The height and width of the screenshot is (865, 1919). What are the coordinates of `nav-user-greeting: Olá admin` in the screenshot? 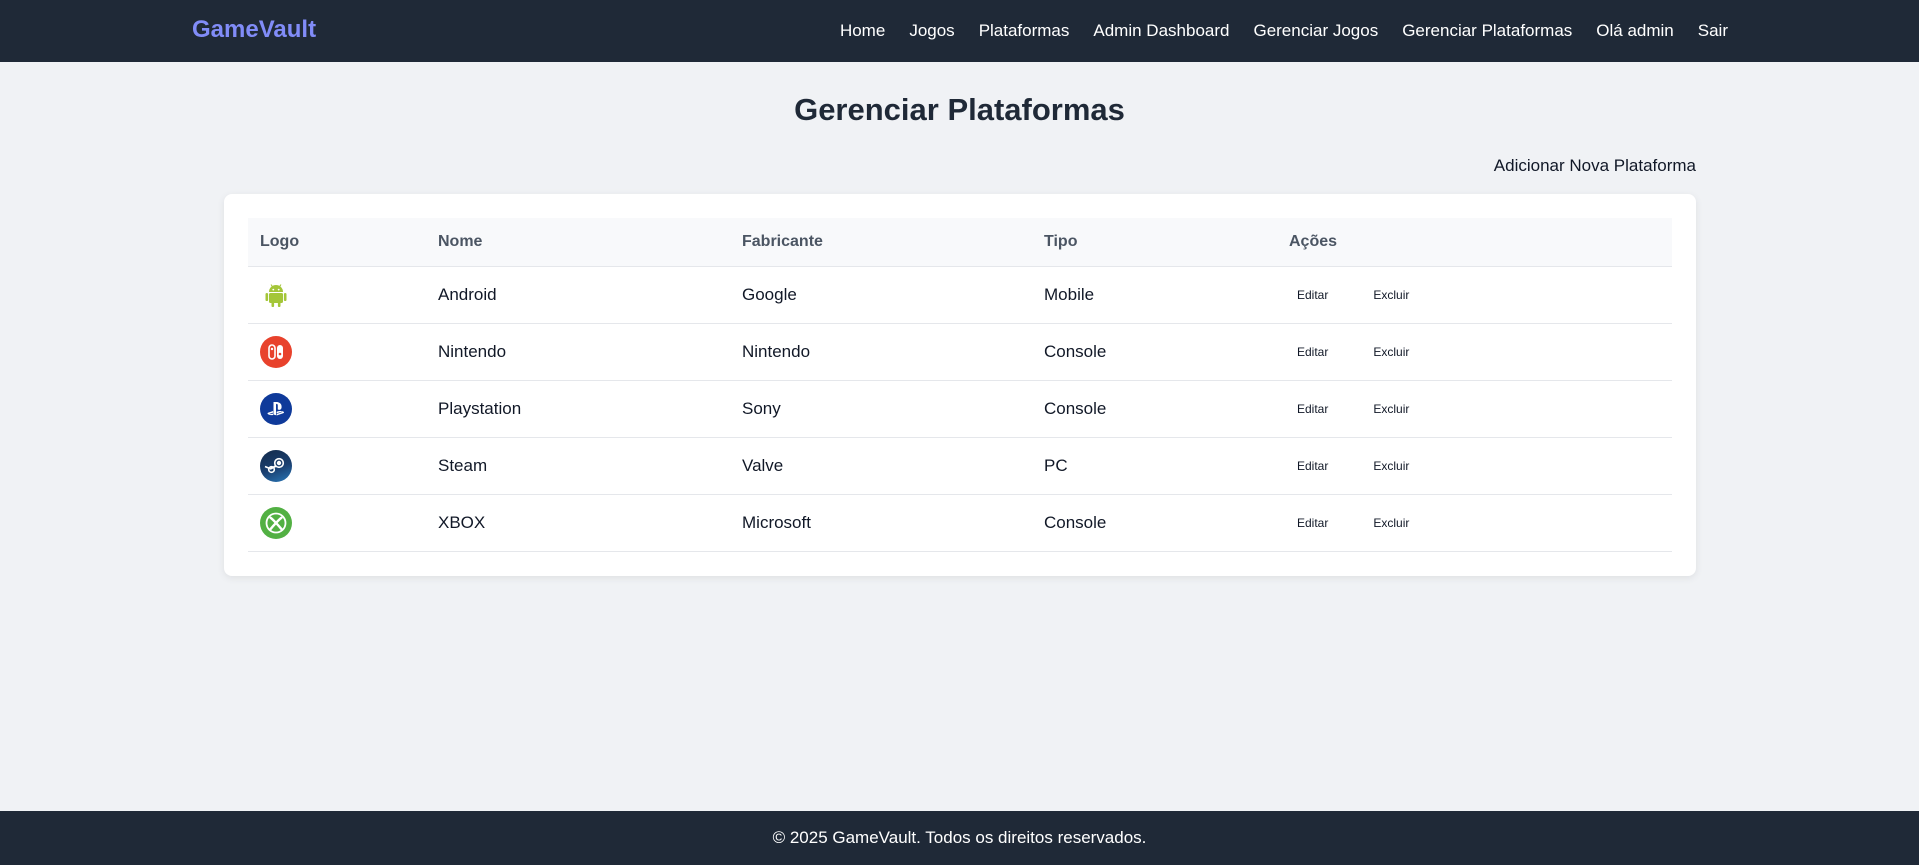 It's located at (1634, 31).